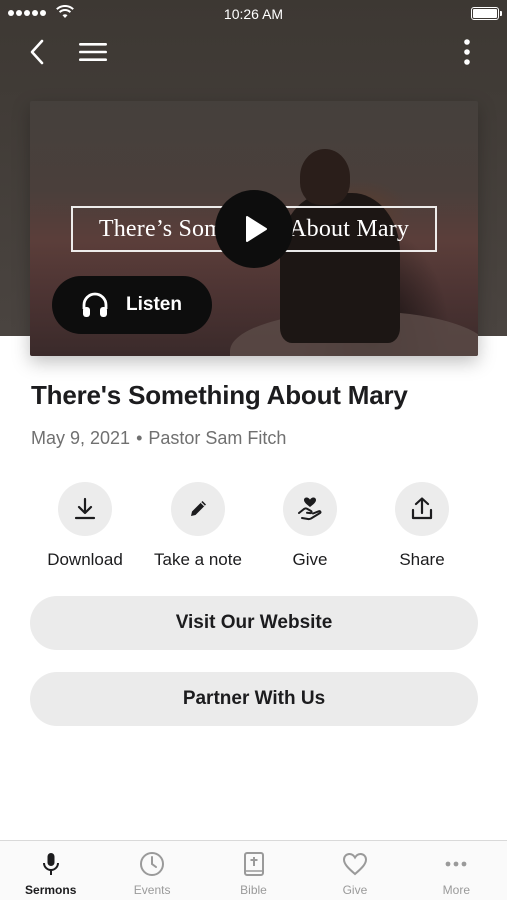  I want to click on play-button, so click(254, 229).